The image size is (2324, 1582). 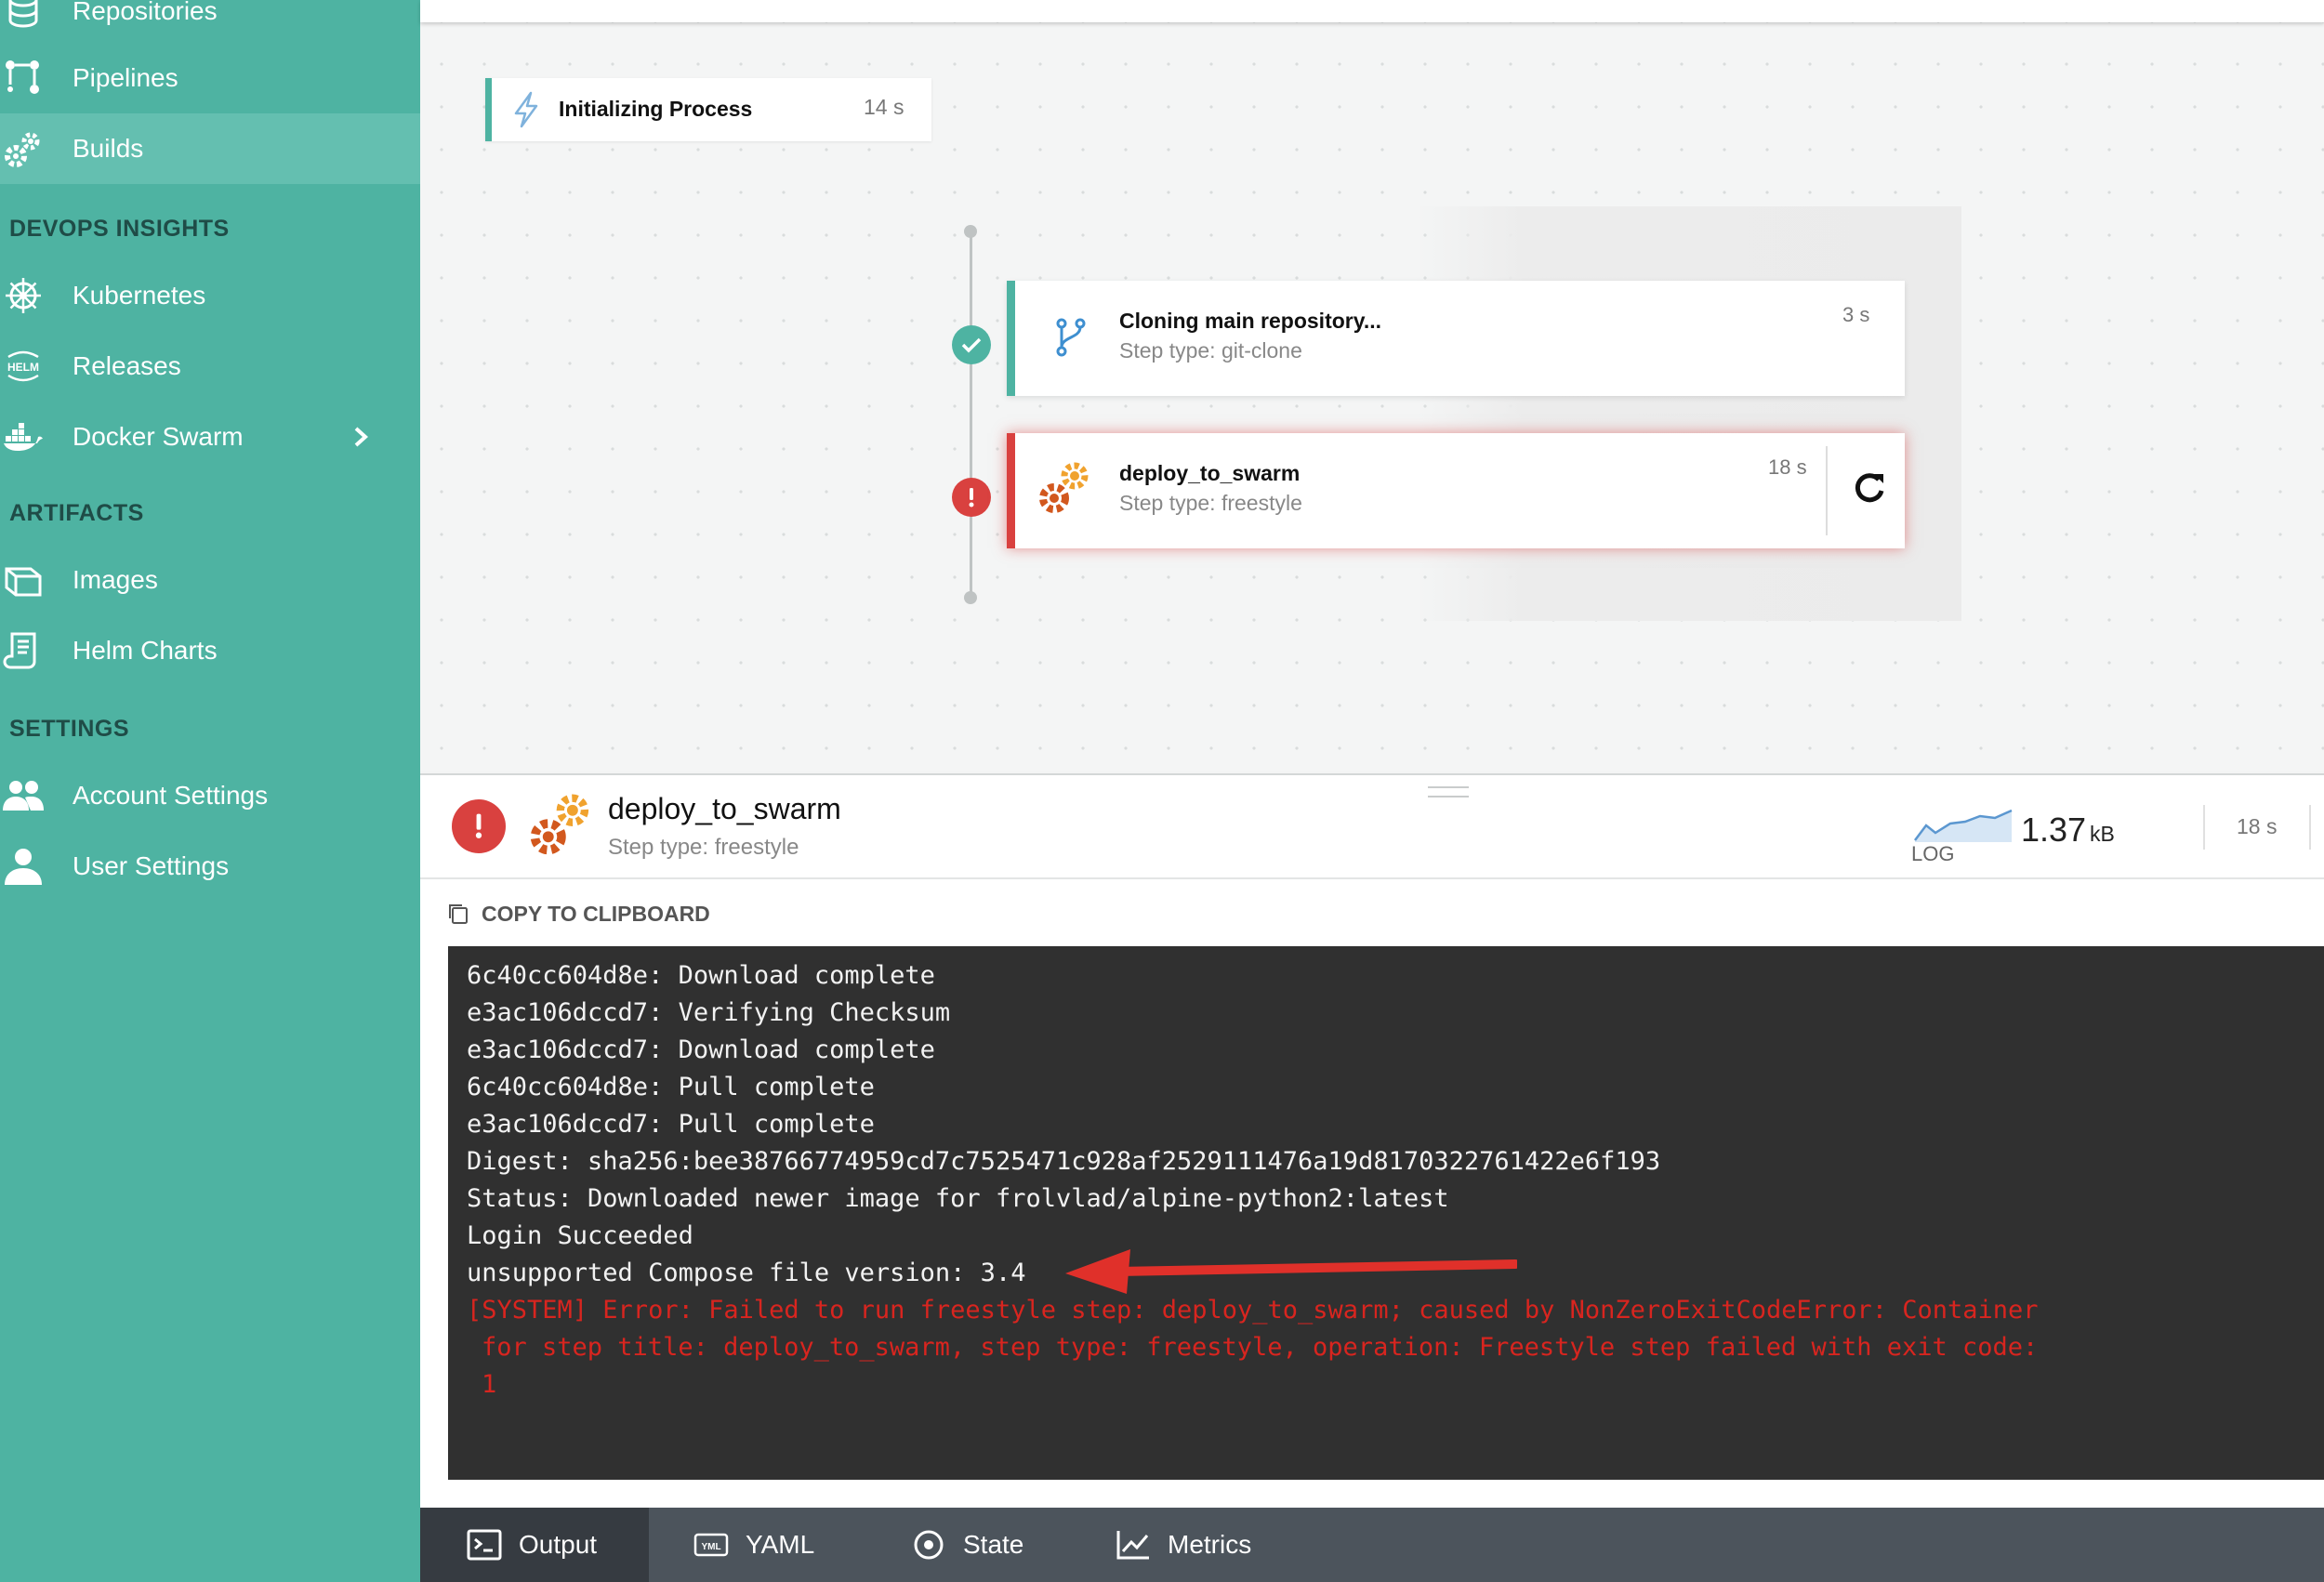 What do you see at coordinates (884, 107) in the screenshot?
I see `init-step-duration: 14 s` at bounding box center [884, 107].